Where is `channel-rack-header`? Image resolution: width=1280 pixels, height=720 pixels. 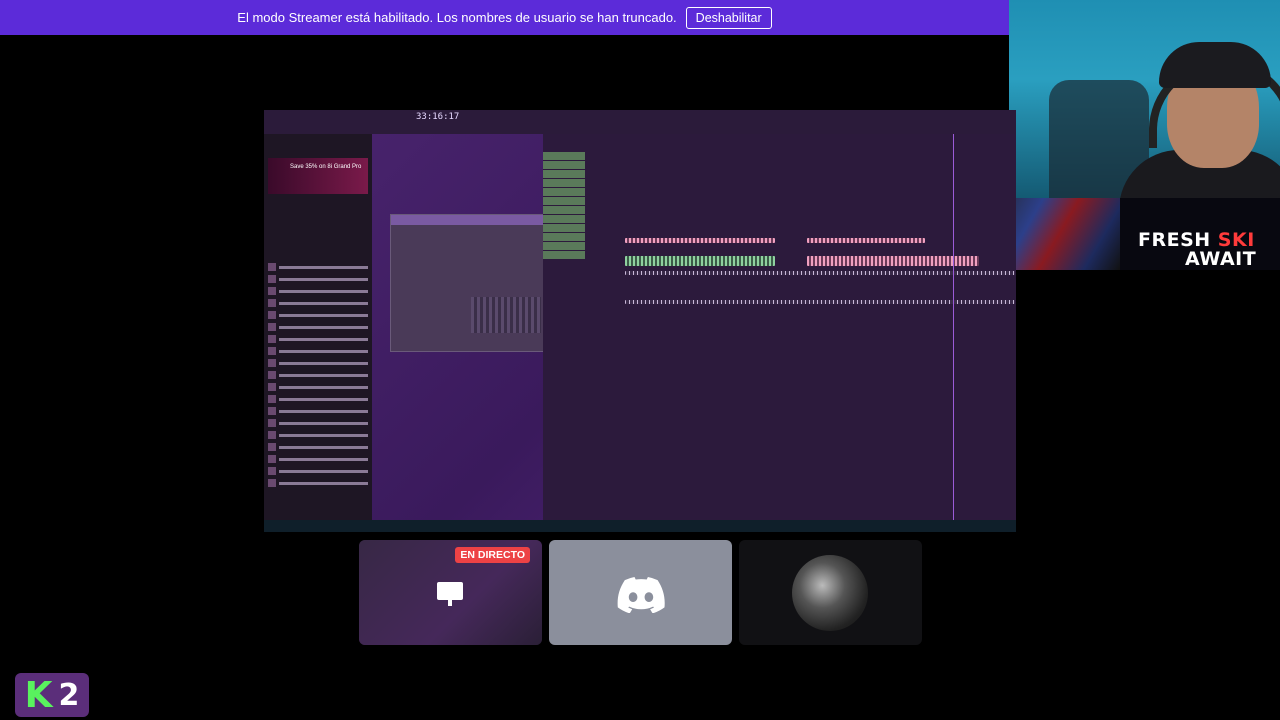 channel-rack-header is located at coordinates (467, 220).